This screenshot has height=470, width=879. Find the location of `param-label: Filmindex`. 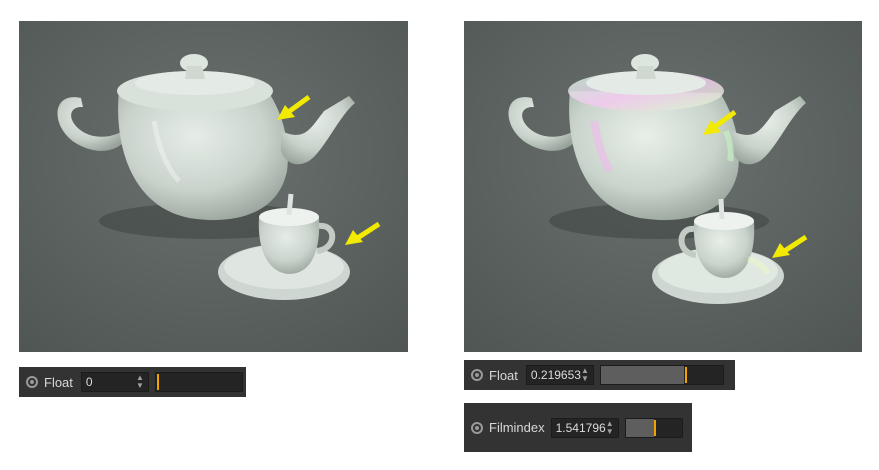

param-label: Filmindex is located at coordinates (517, 427).